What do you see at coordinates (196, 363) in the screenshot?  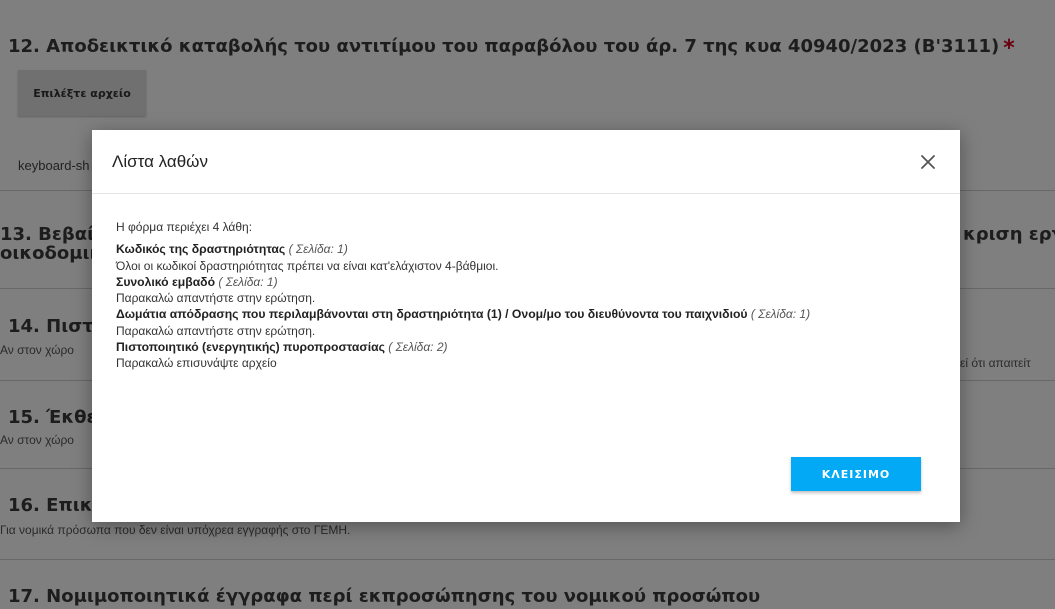 I see `error-message: Παρακαλώ επισυνάψτε αρχείο` at bounding box center [196, 363].